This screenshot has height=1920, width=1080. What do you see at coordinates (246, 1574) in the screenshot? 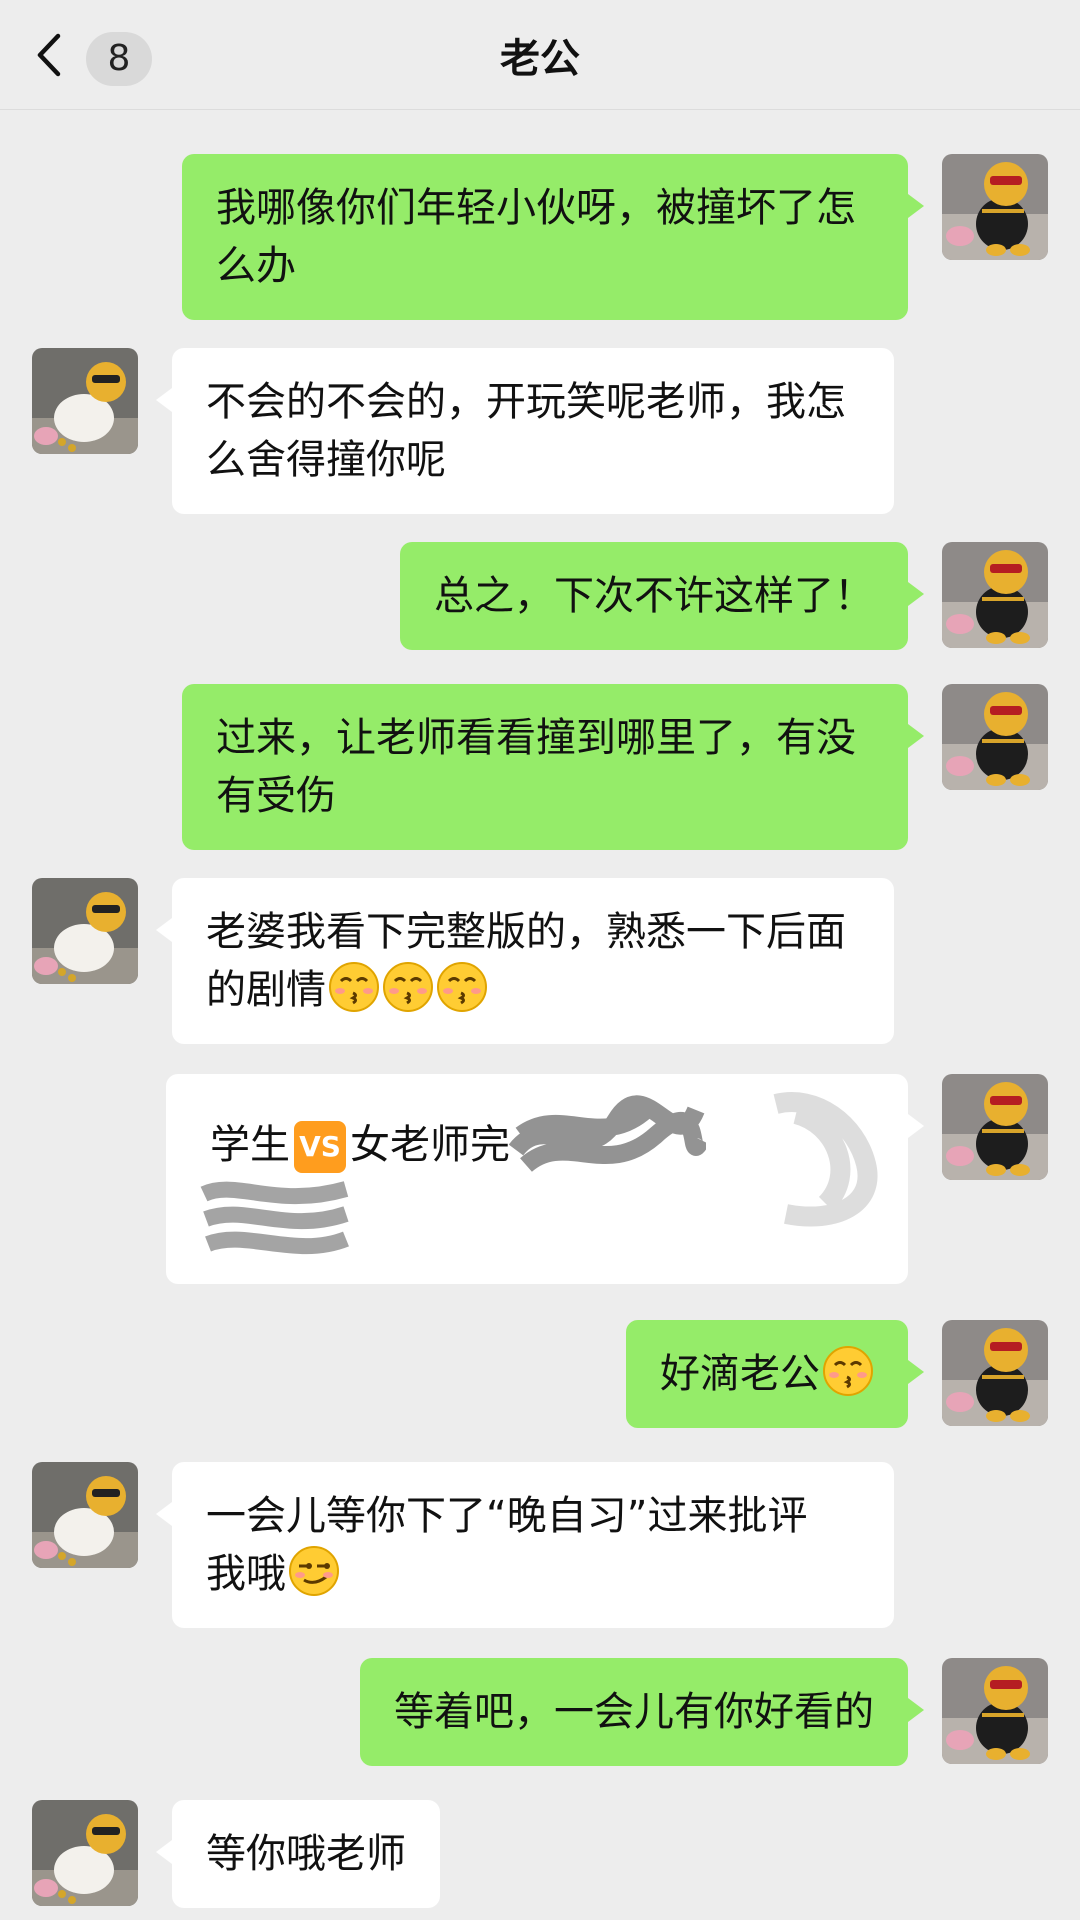
I see `message-text: 我哦` at bounding box center [246, 1574].